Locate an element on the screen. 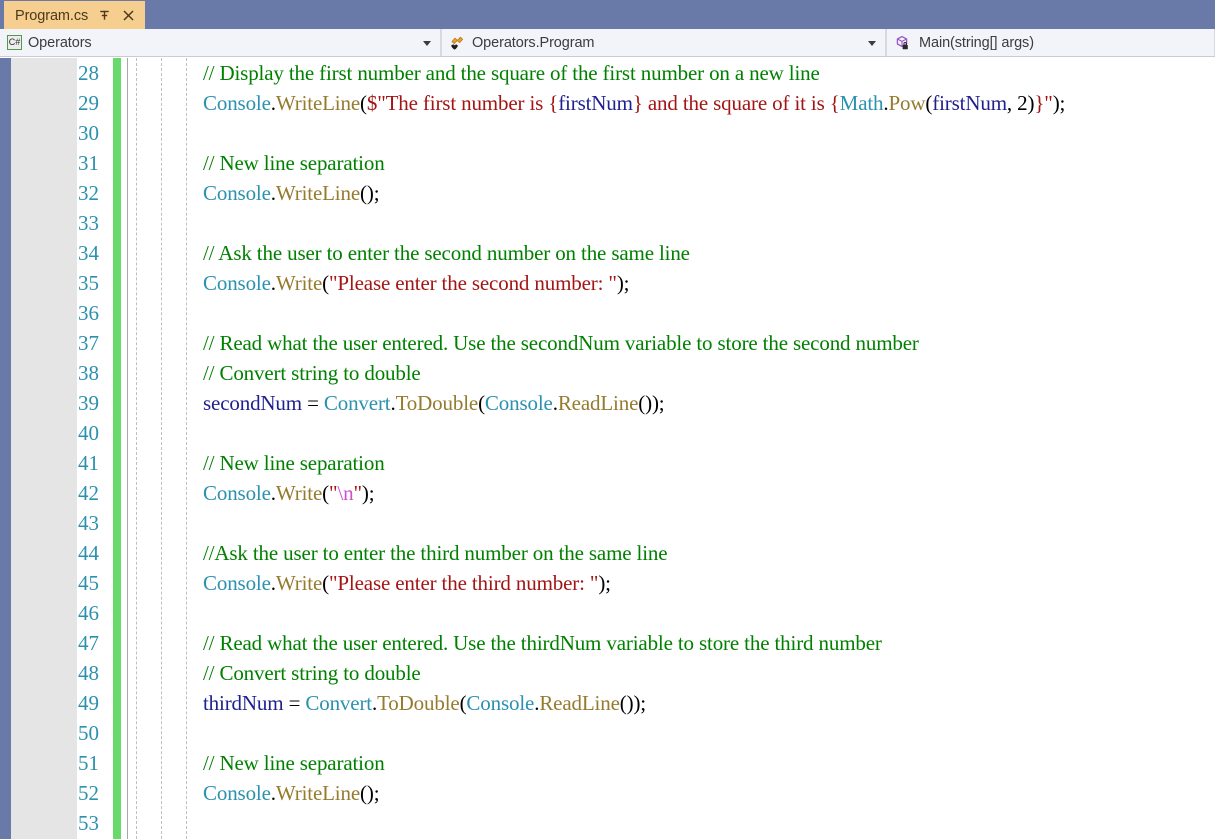  code-line: 38 // Convert string to double is located at coordinates (607, 373).